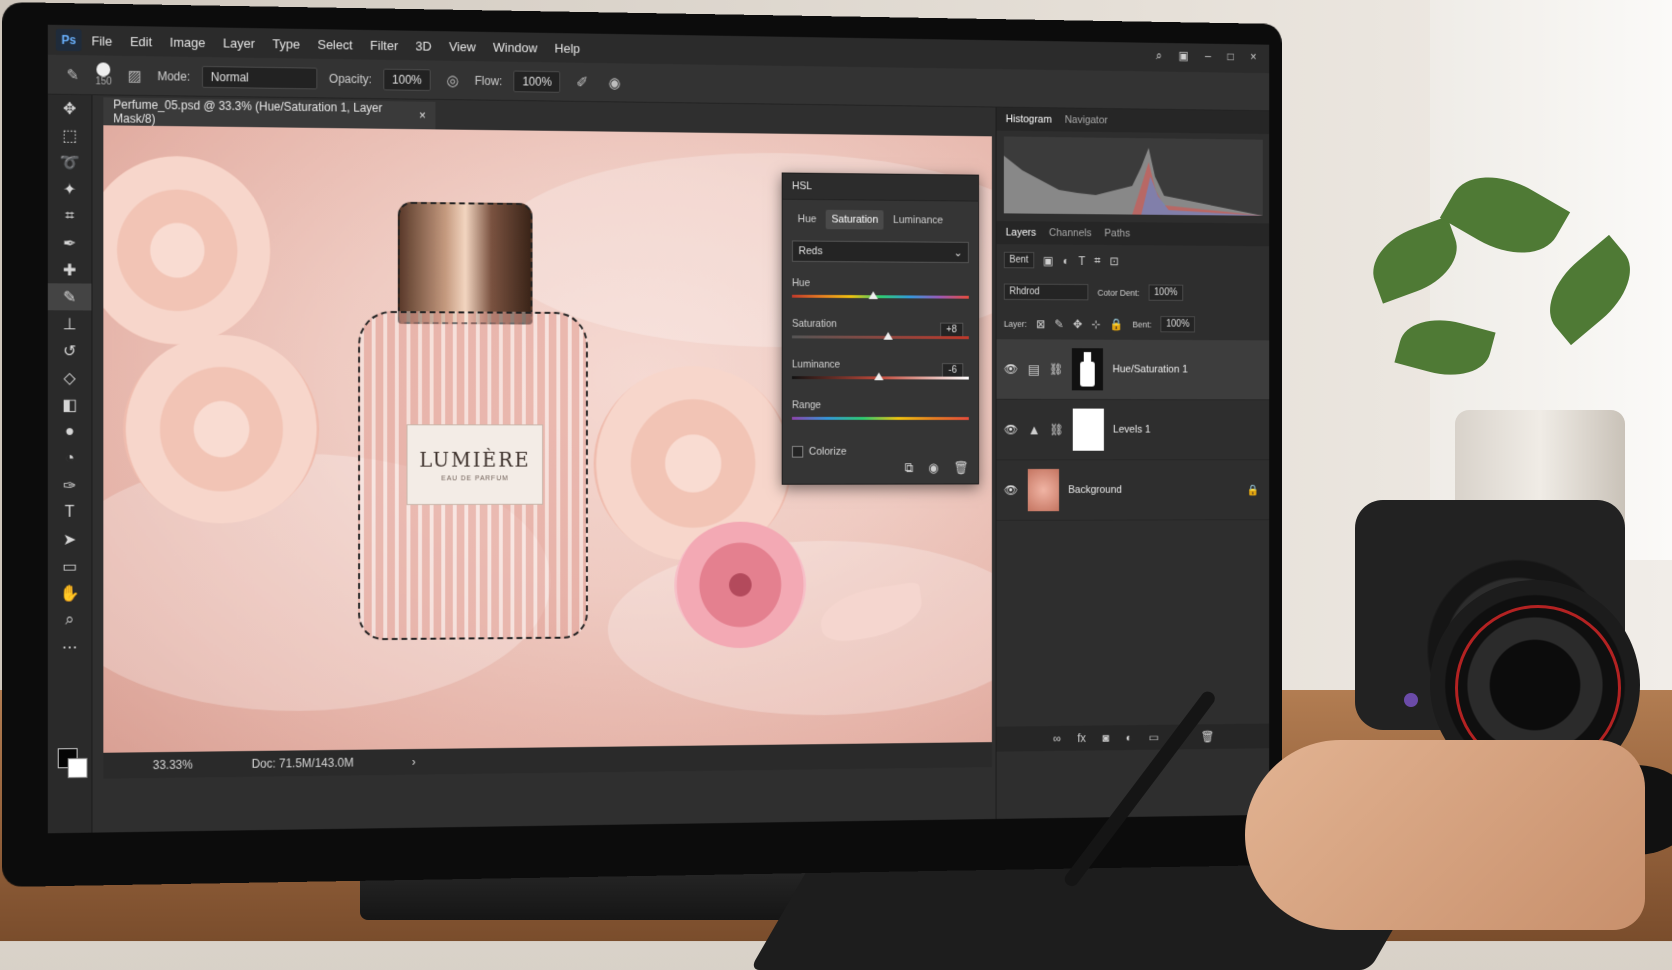 This screenshot has height=970, width=1672. I want to click on lock-position-icon: ✥, so click(1077, 323).